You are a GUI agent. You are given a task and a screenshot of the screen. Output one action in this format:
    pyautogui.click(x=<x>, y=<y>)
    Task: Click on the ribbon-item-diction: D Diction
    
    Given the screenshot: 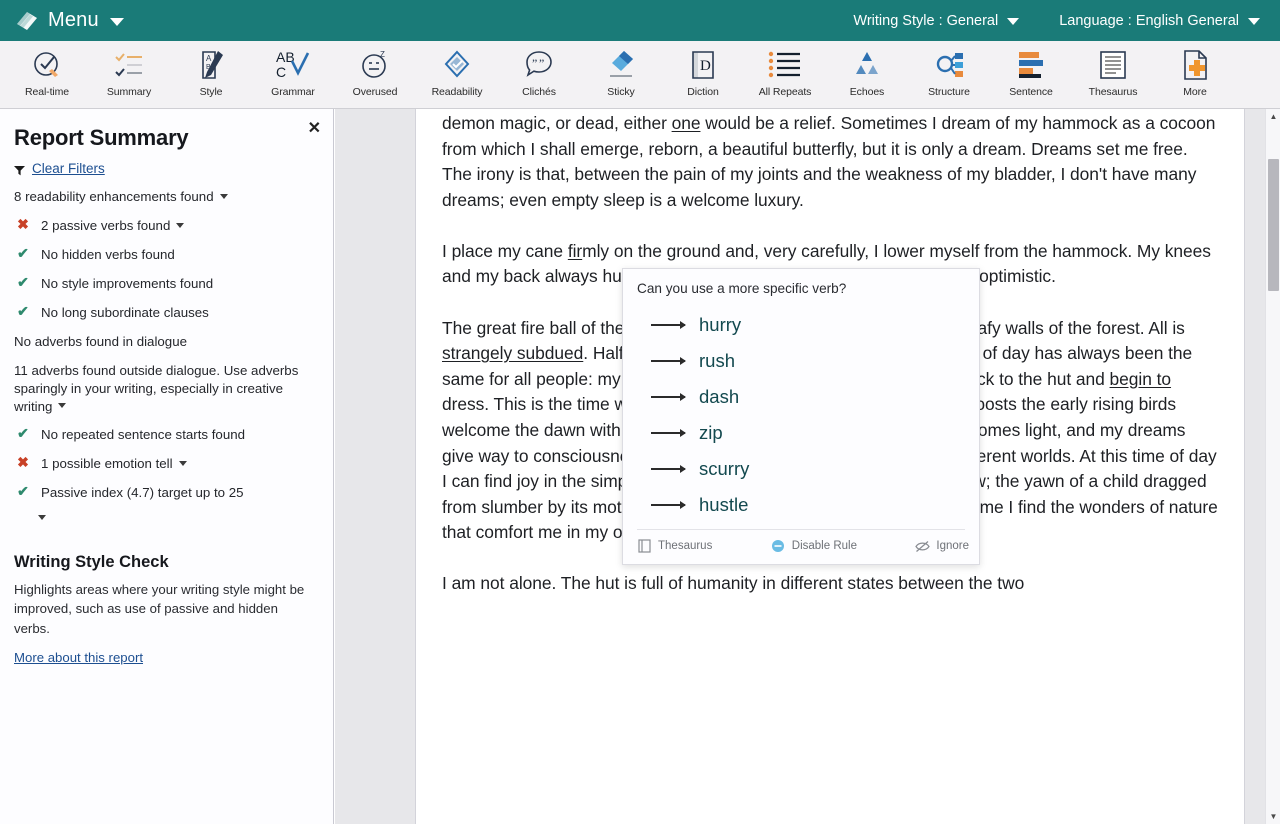 What is the action you would take?
    pyautogui.click(x=703, y=74)
    